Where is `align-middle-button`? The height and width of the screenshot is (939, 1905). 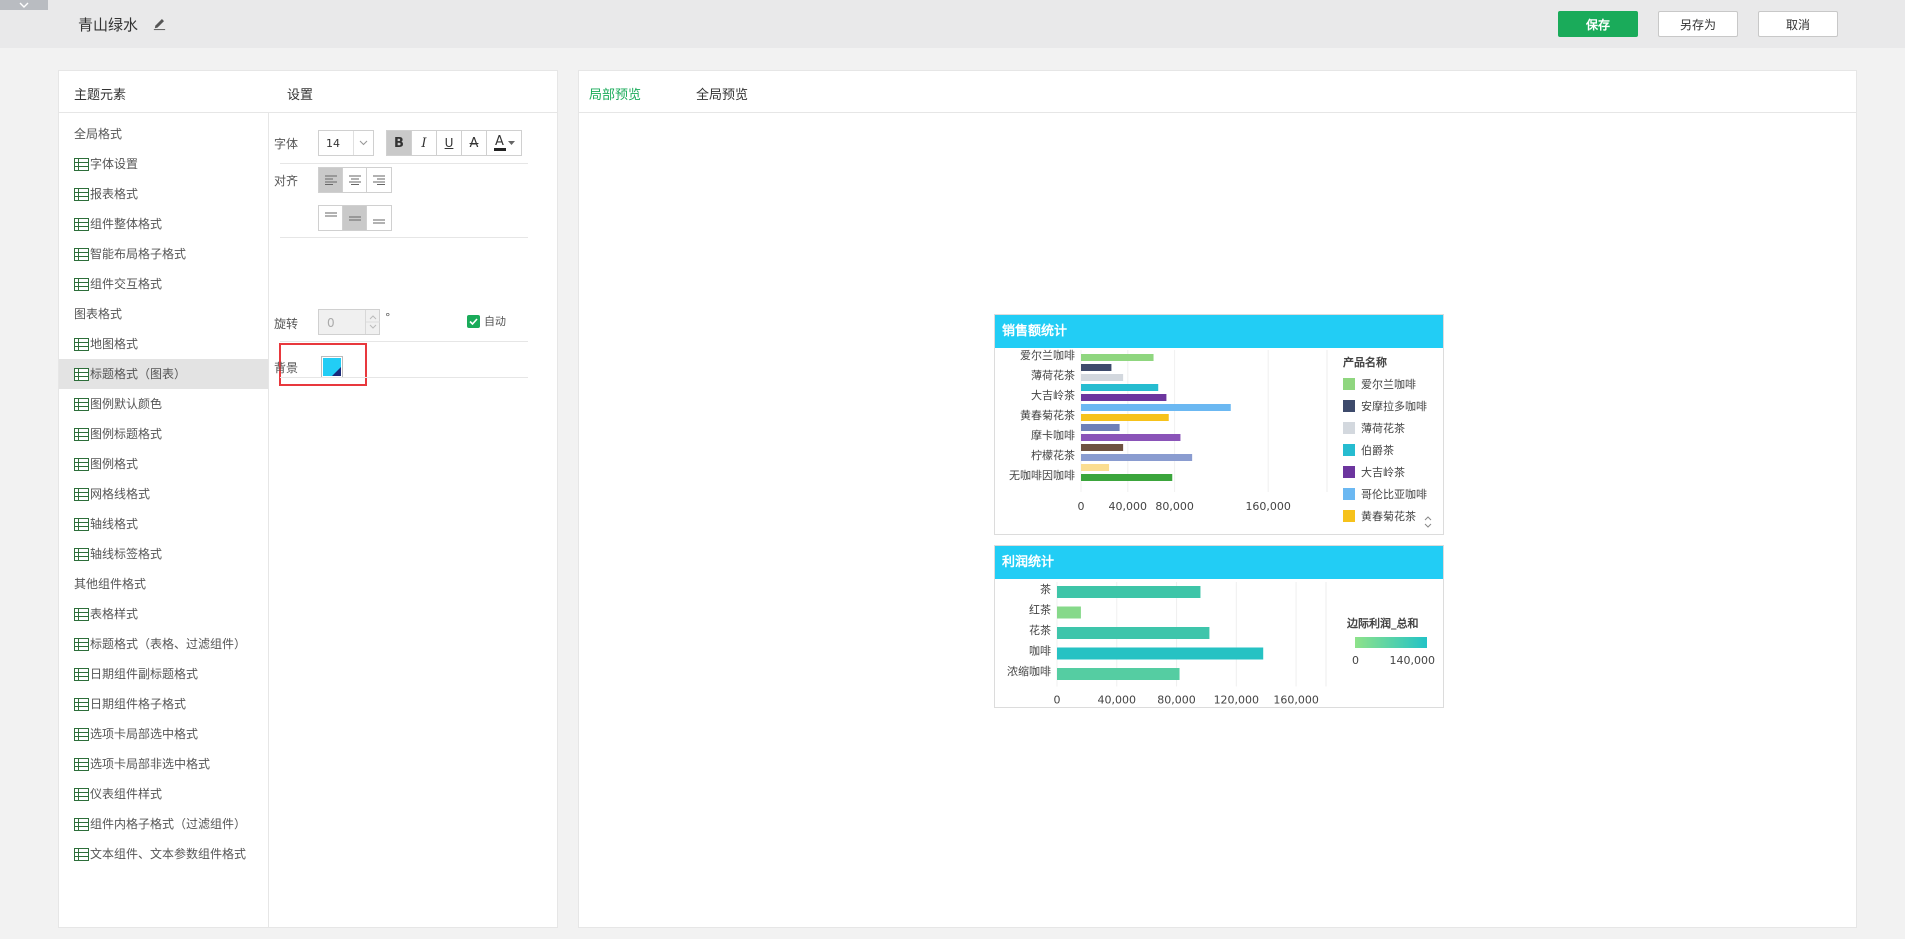 align-middle-button is located at coordinates (355, 218).